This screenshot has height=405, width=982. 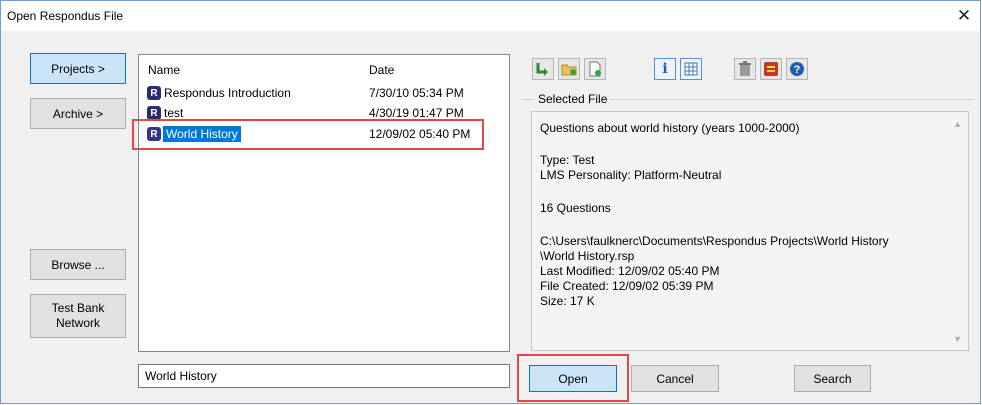 What do you see at coordinates (381, 70) in the screenshot?
I see `column-header-date: Date` at bounding box center [381, 70].